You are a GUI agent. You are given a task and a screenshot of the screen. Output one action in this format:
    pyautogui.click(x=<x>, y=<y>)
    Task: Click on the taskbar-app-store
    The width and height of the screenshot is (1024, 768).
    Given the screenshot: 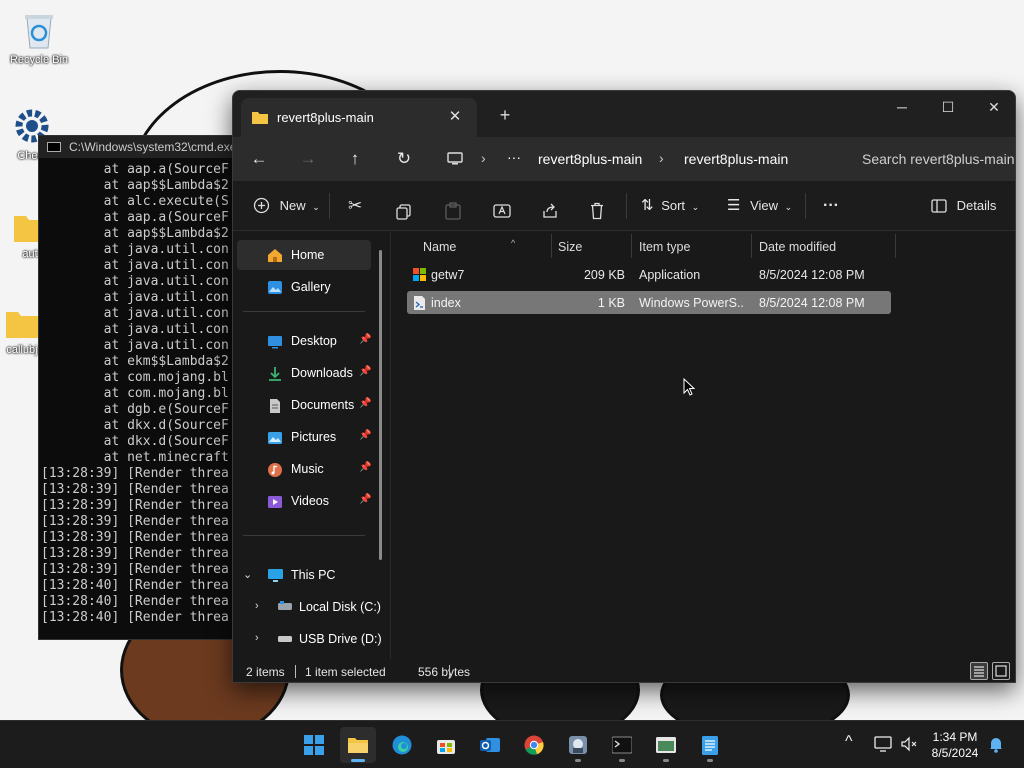 What is the action you would take?
    pyautogui.click(x=446, y=745)
    